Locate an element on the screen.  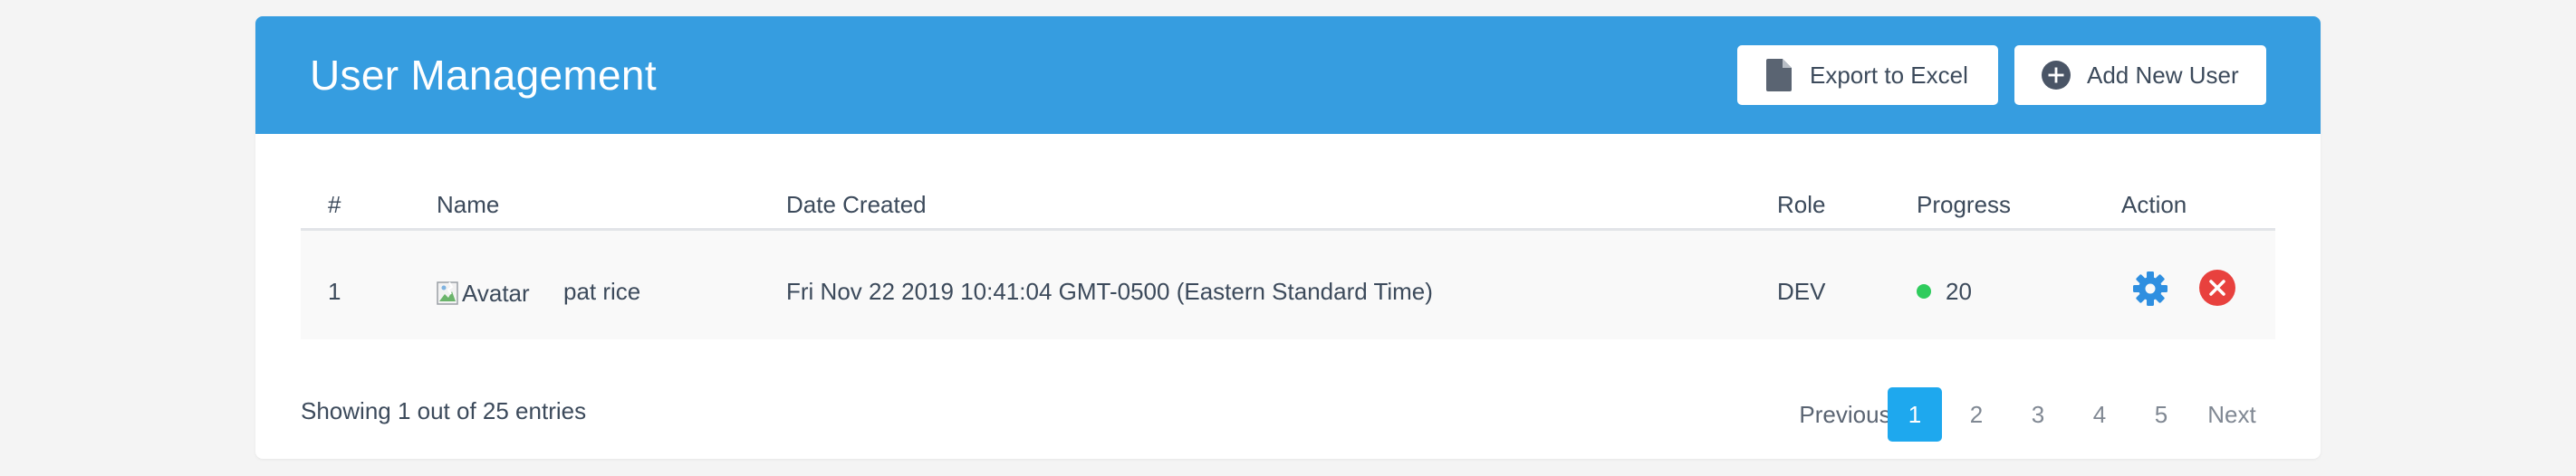
export-to-excel-button: Export to Excel is located at coordinates (1867, 75).